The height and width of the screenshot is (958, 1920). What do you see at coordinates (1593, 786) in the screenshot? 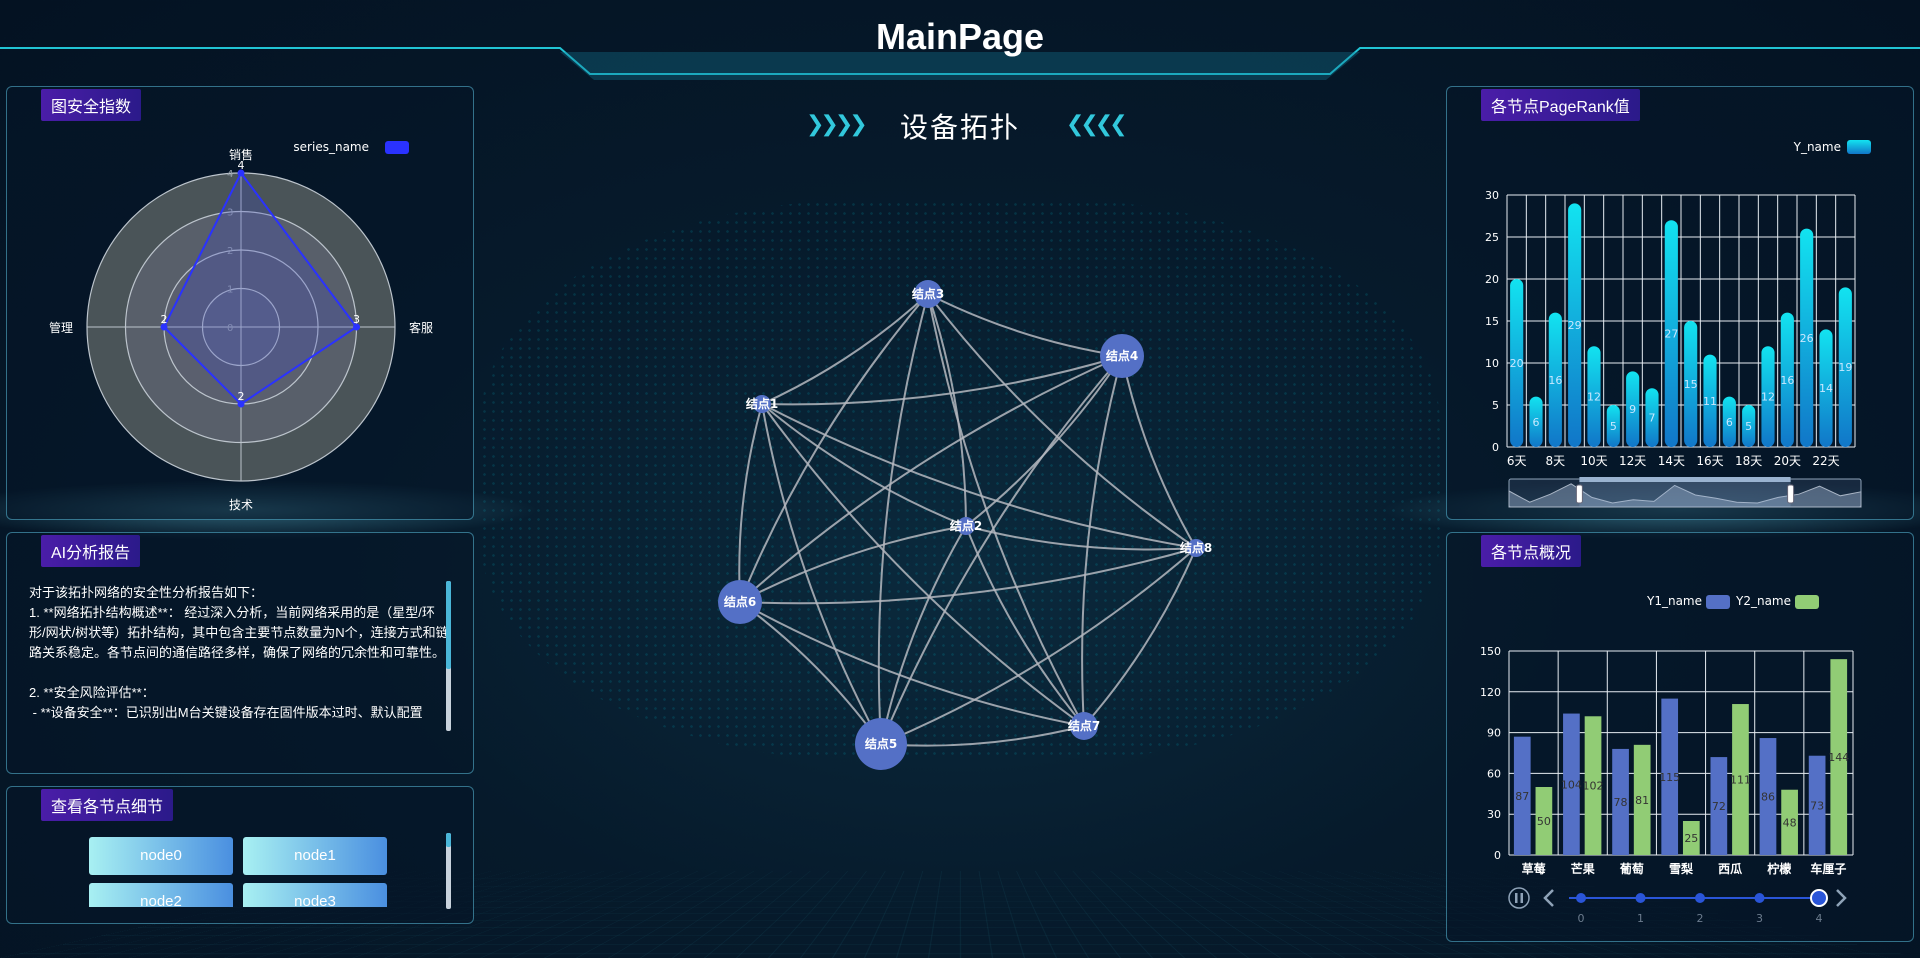
I see `bar-value-label: 102` at bounding box center [1593, 786].